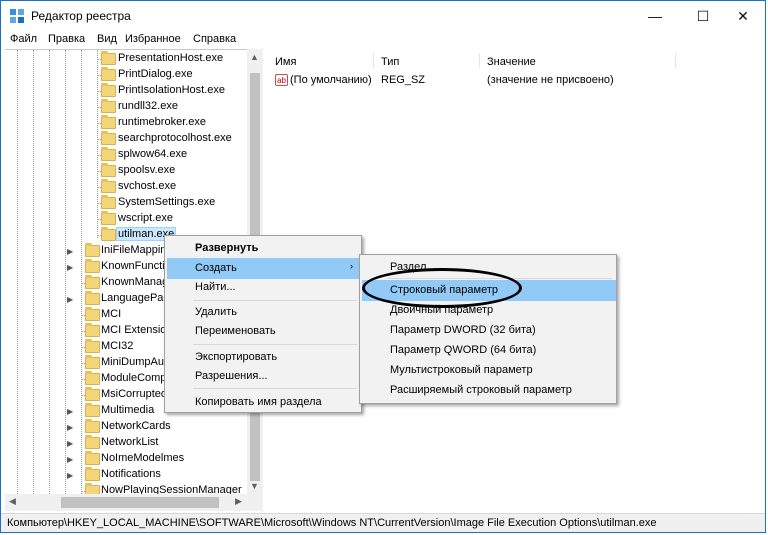 This screenshot has height=535, width=768. I want to click on column-header-type: Тип, so click(390, 62).